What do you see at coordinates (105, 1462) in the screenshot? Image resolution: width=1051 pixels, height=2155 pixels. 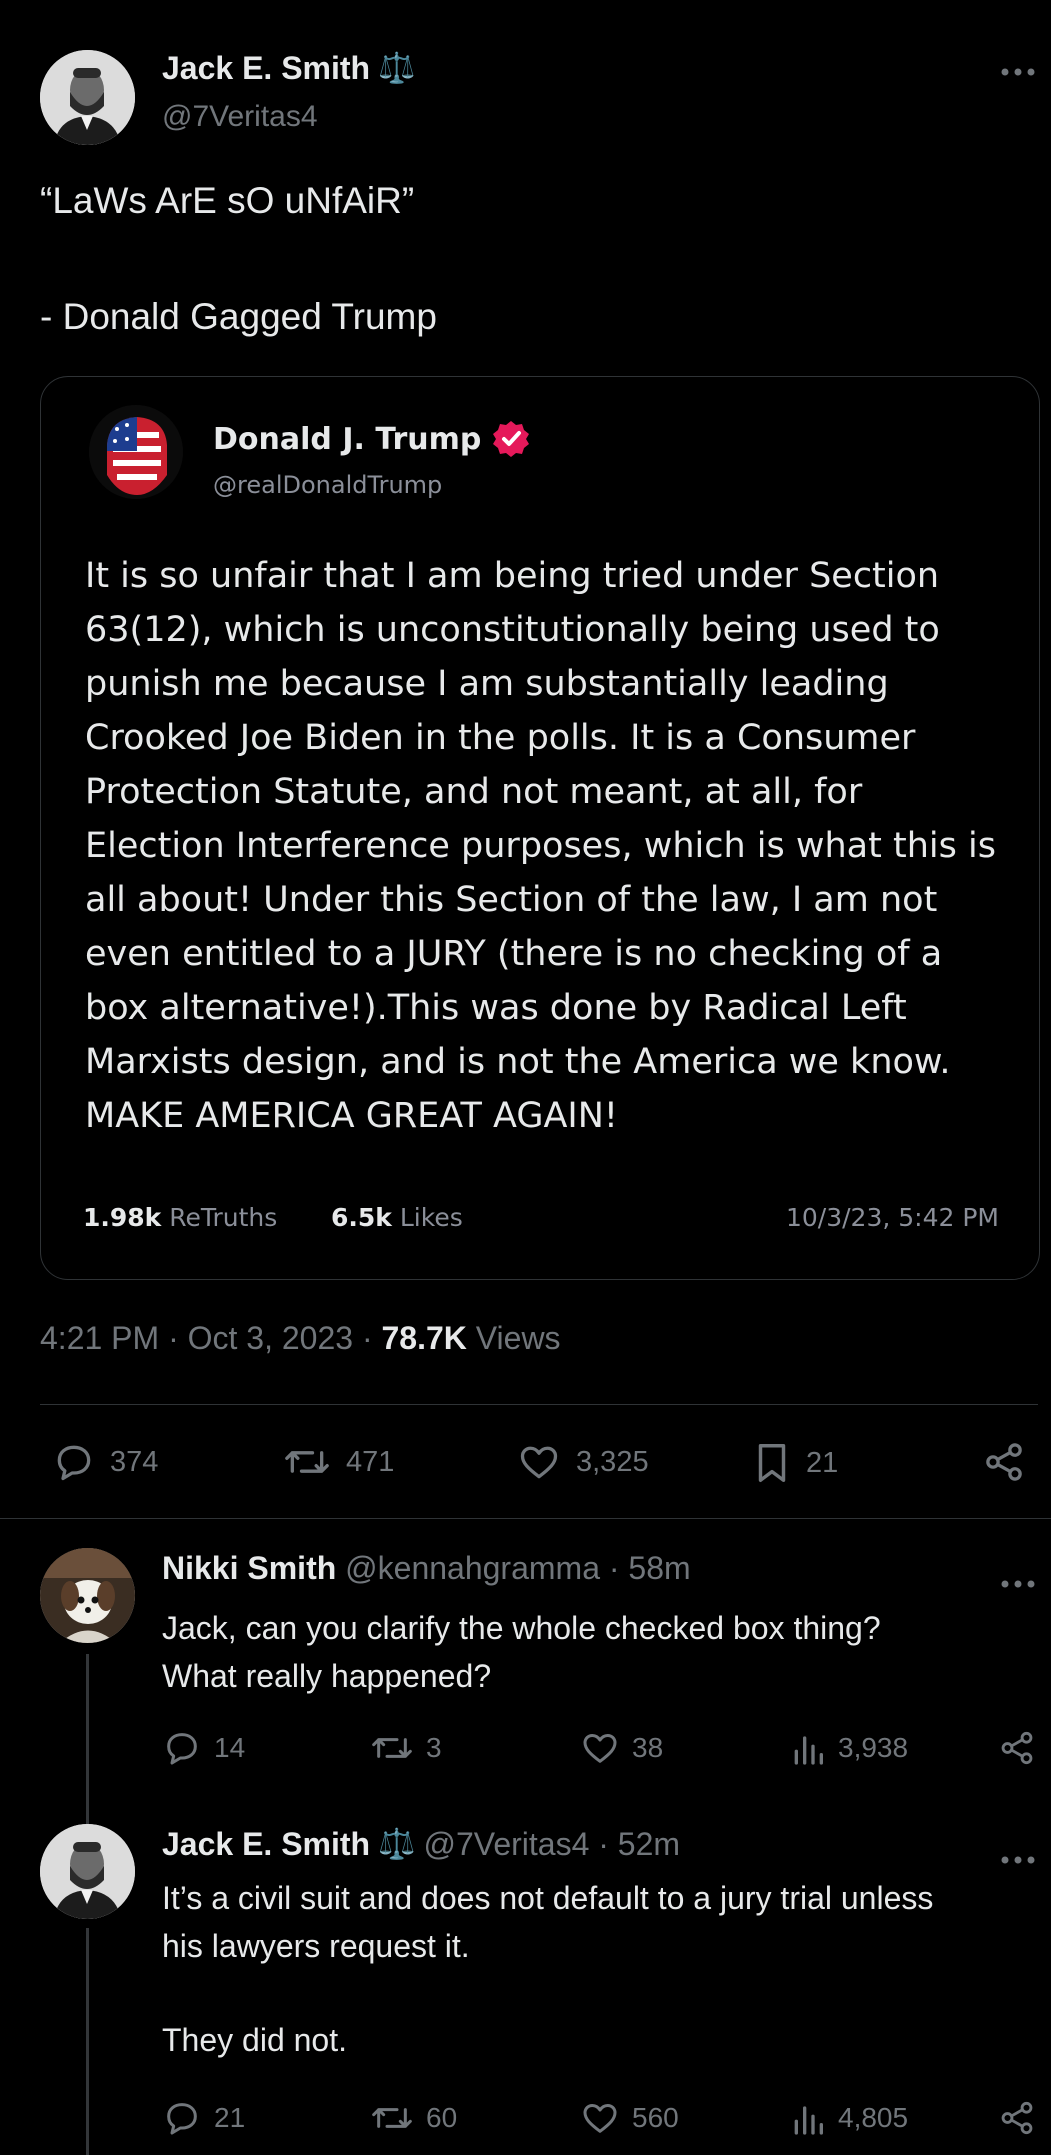 I see `reply-button: 374` at bounding box center [105, 1462].